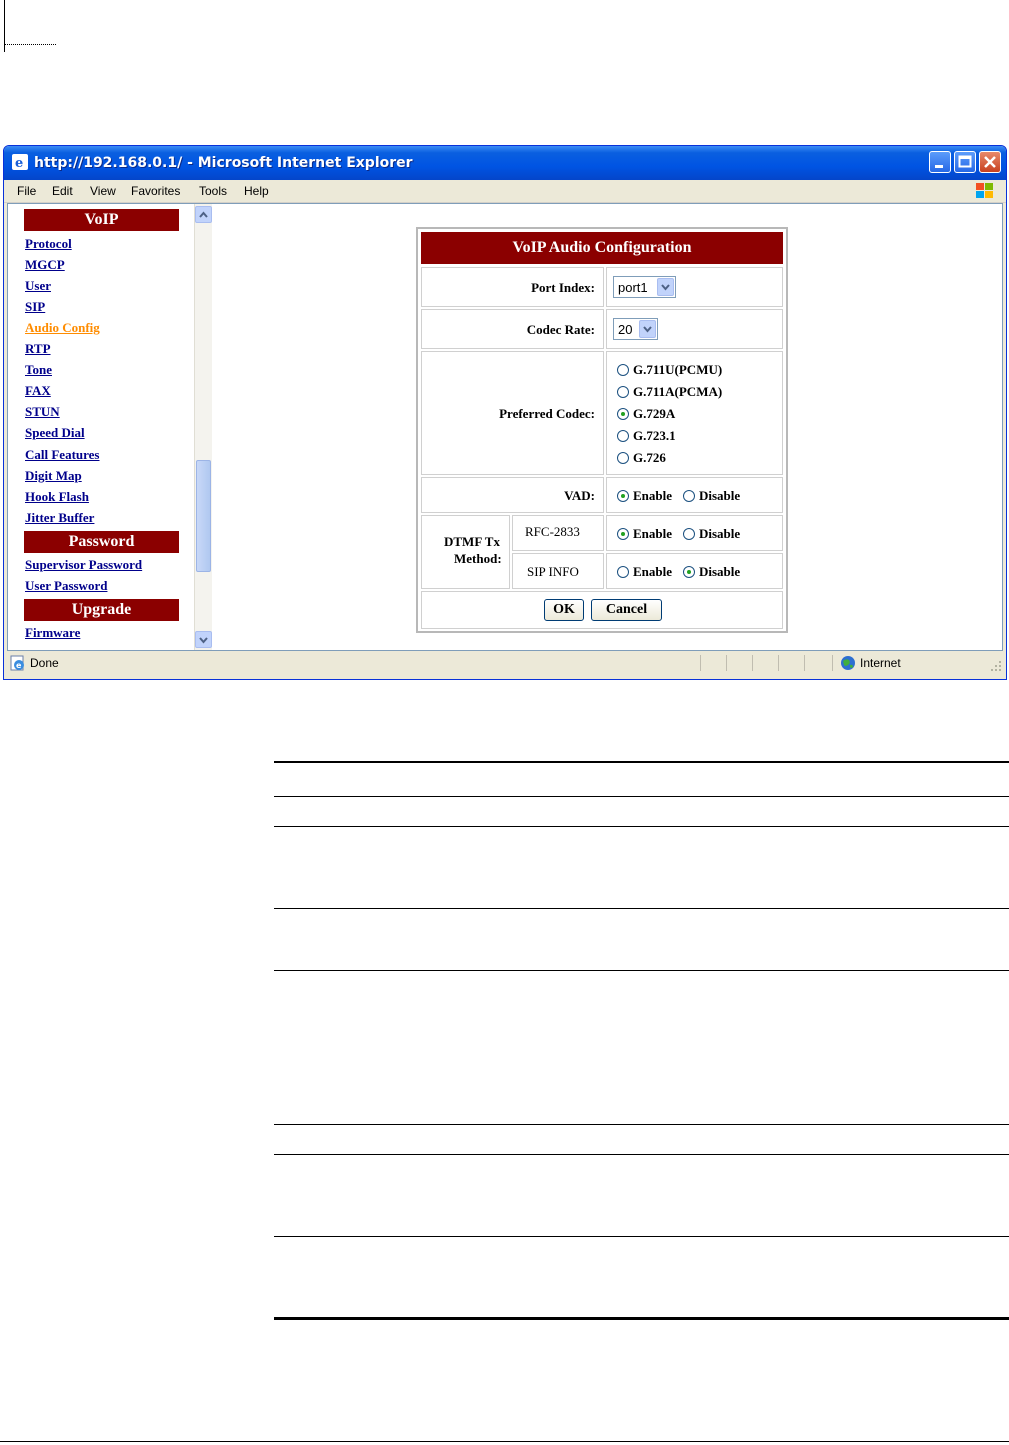 This screenshot has height=1445, width=1009. I want to click on menu-help: Help, so click(256, 191).